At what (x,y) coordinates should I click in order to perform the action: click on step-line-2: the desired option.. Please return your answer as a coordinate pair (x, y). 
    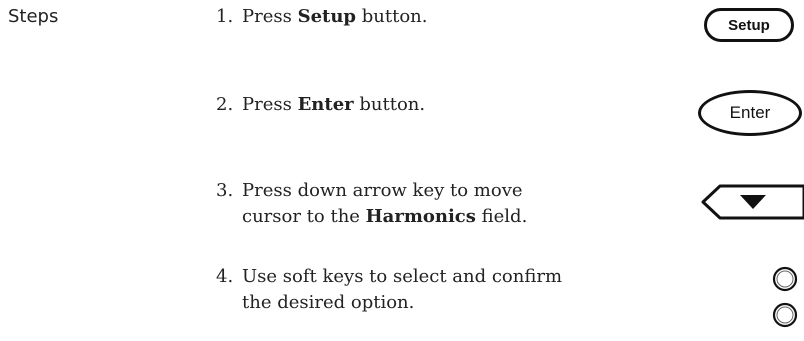
    Looking at the image, I should click on (389, 303).